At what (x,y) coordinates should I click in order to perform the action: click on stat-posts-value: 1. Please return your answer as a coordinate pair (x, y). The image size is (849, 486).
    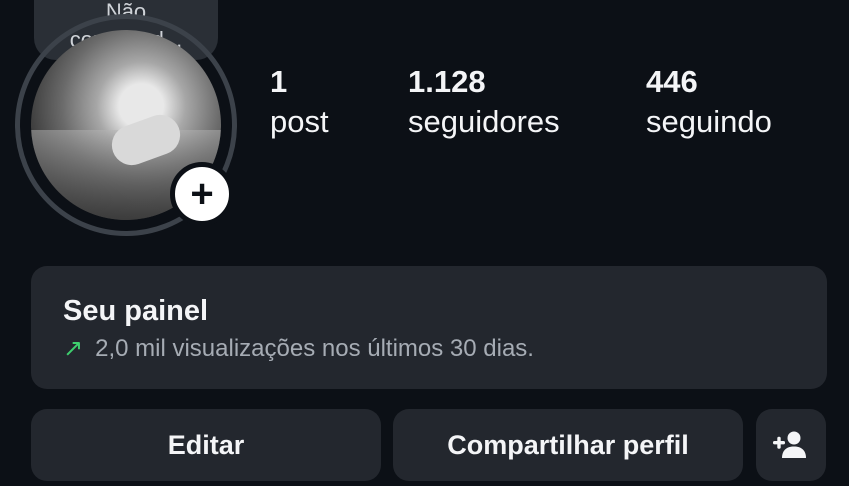
    Looking at the image, I should click on (279, 81).